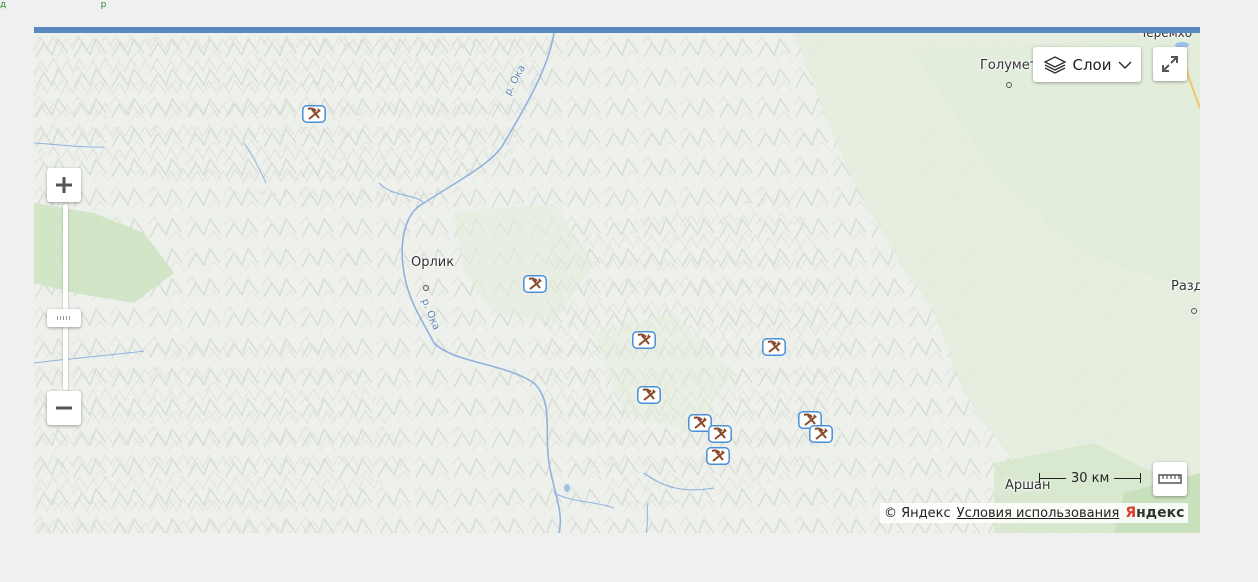 The width and height of the screenshot is (1258, 582). Describe the element at coordinates (53, 5) in the screenshot. I see `page-top-fragment: д р` at that location.